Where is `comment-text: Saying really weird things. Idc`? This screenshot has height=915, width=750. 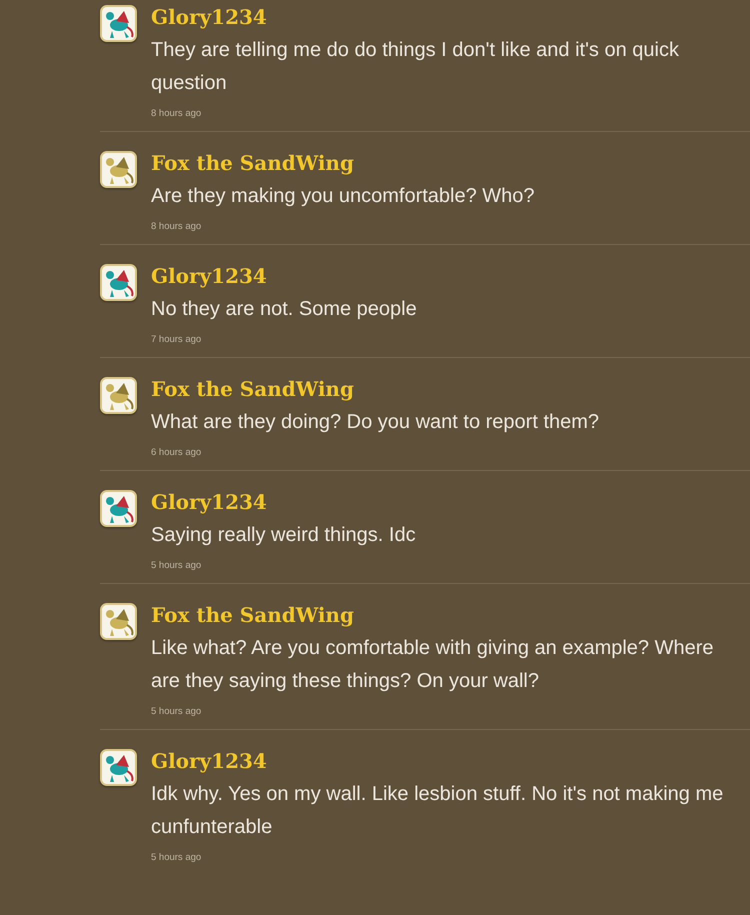 comment-text: Saying really weird things. Idc is located at coordinates (283, 535).